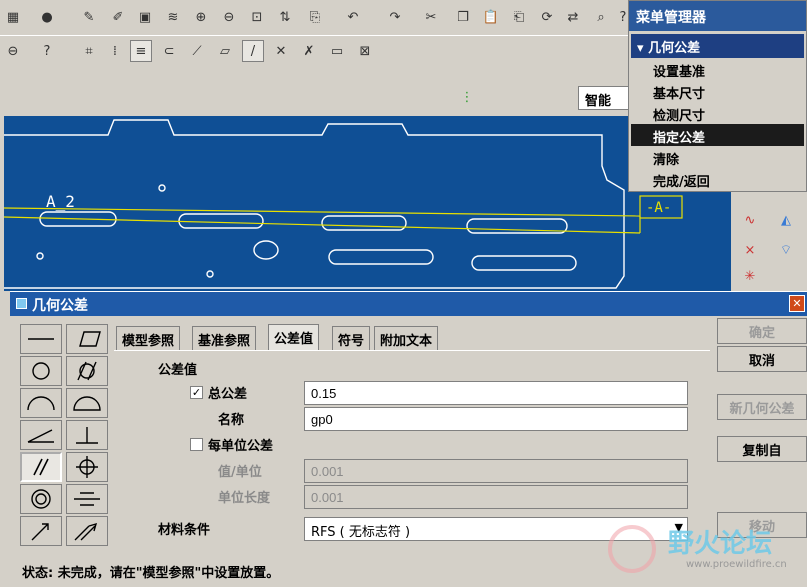 This screenshot has height=587, width=807. What do you see at coordinates (717, 113) in the screenshot?
I see `menu-item-inspect-dim: 检测尺寸` at bounding box center [717, 113].